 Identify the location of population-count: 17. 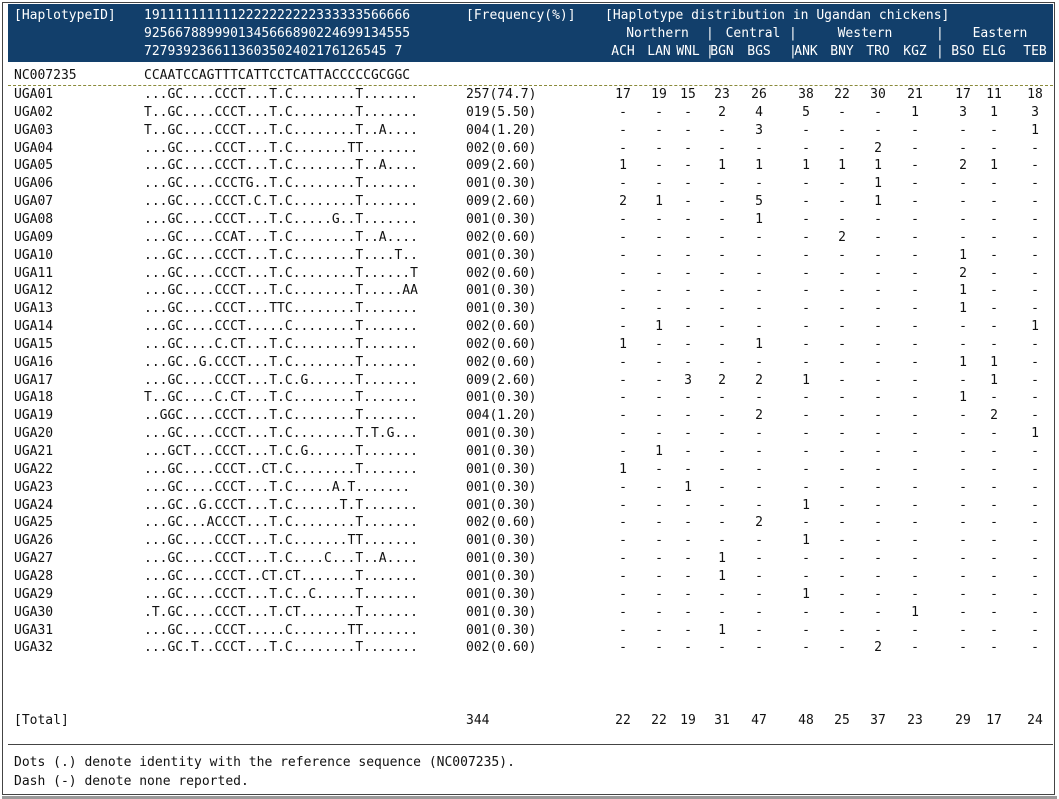
(623, 94).